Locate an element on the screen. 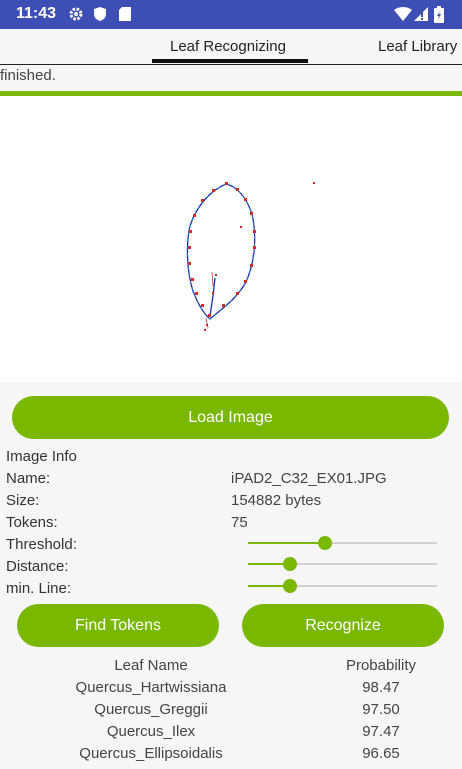 The width and height of the screenshot is (462, 769). leaf-contour-image is located at coordinates (250, 256).